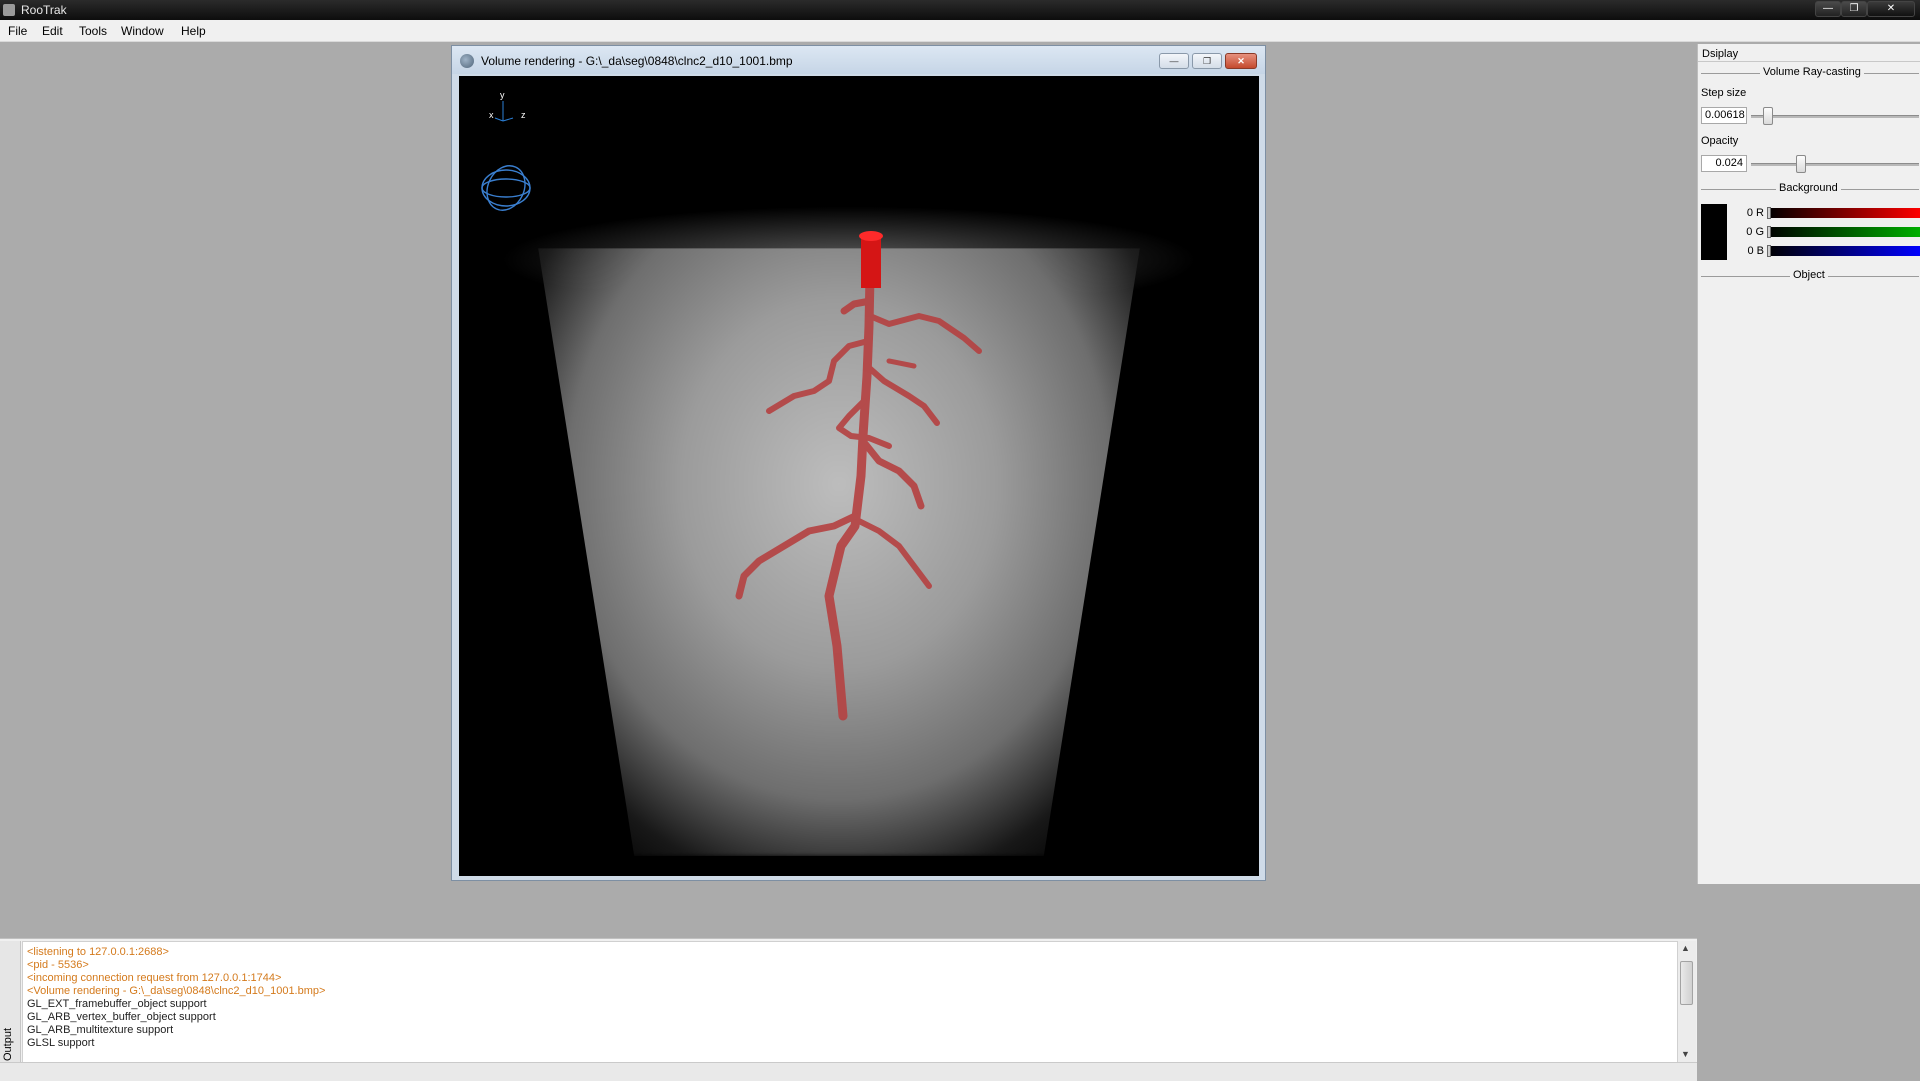 The width and height of the screenshot is (1920, 1081). Describe the element at coordinates (1809, 275) in the screenshot. I see `section-object: Object` at that location.